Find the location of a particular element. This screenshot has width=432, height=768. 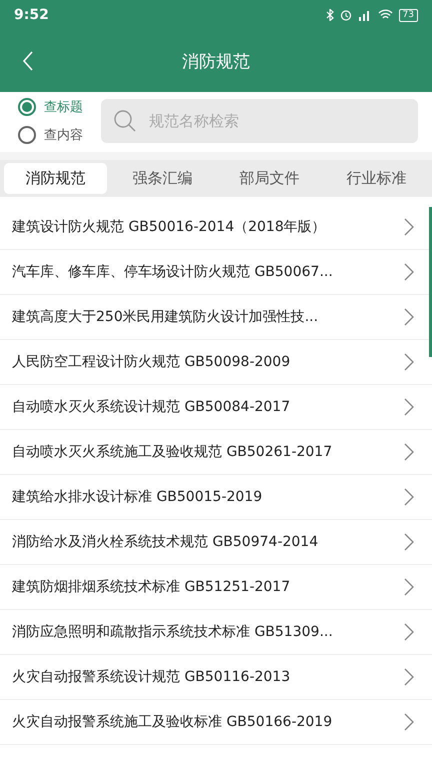

list-item: 自动喷水灭火系统施工及验收规范 GB50261-2017 is located at coordinates (216, 452).